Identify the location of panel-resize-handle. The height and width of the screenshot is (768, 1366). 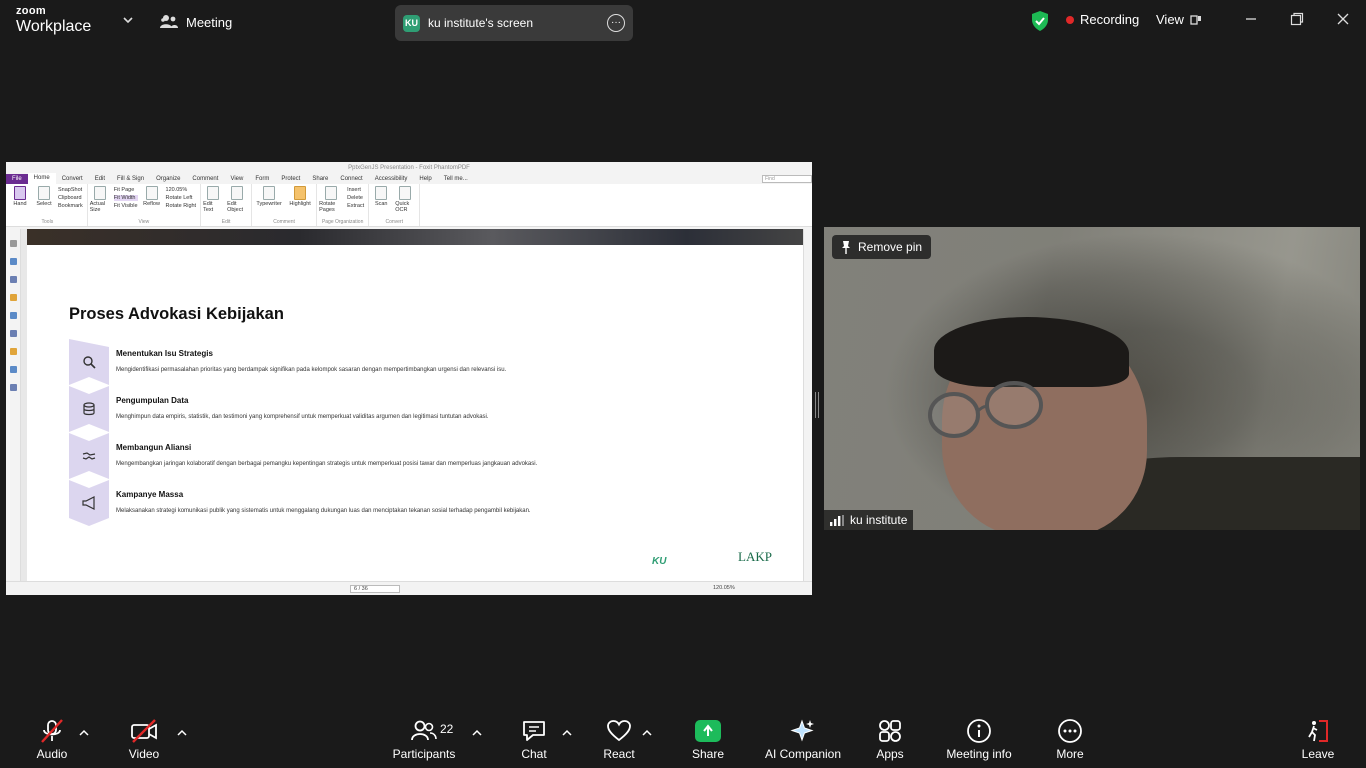
(817, 405).